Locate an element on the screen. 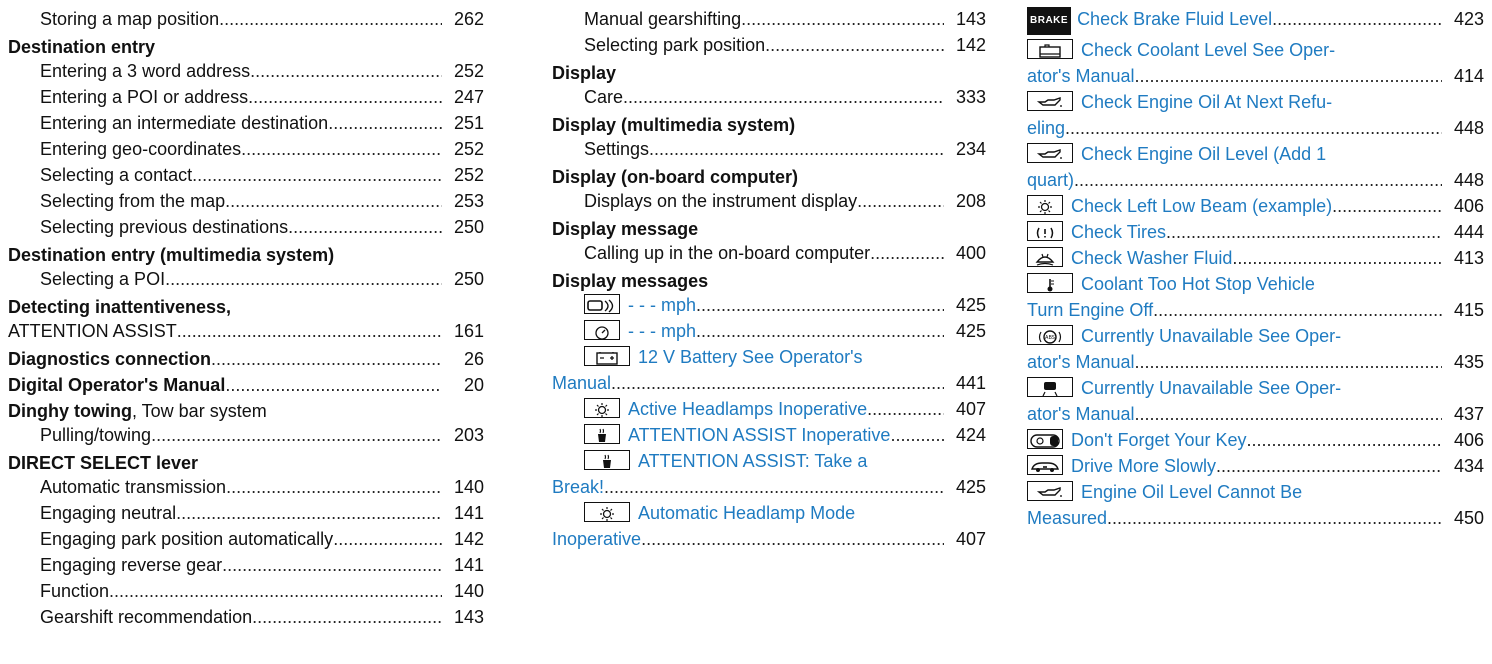 Image resolution: width=1492 pixels, height=664 pixels. display-message-entry: - - - mph 425 is located at coordinates (769, 305).